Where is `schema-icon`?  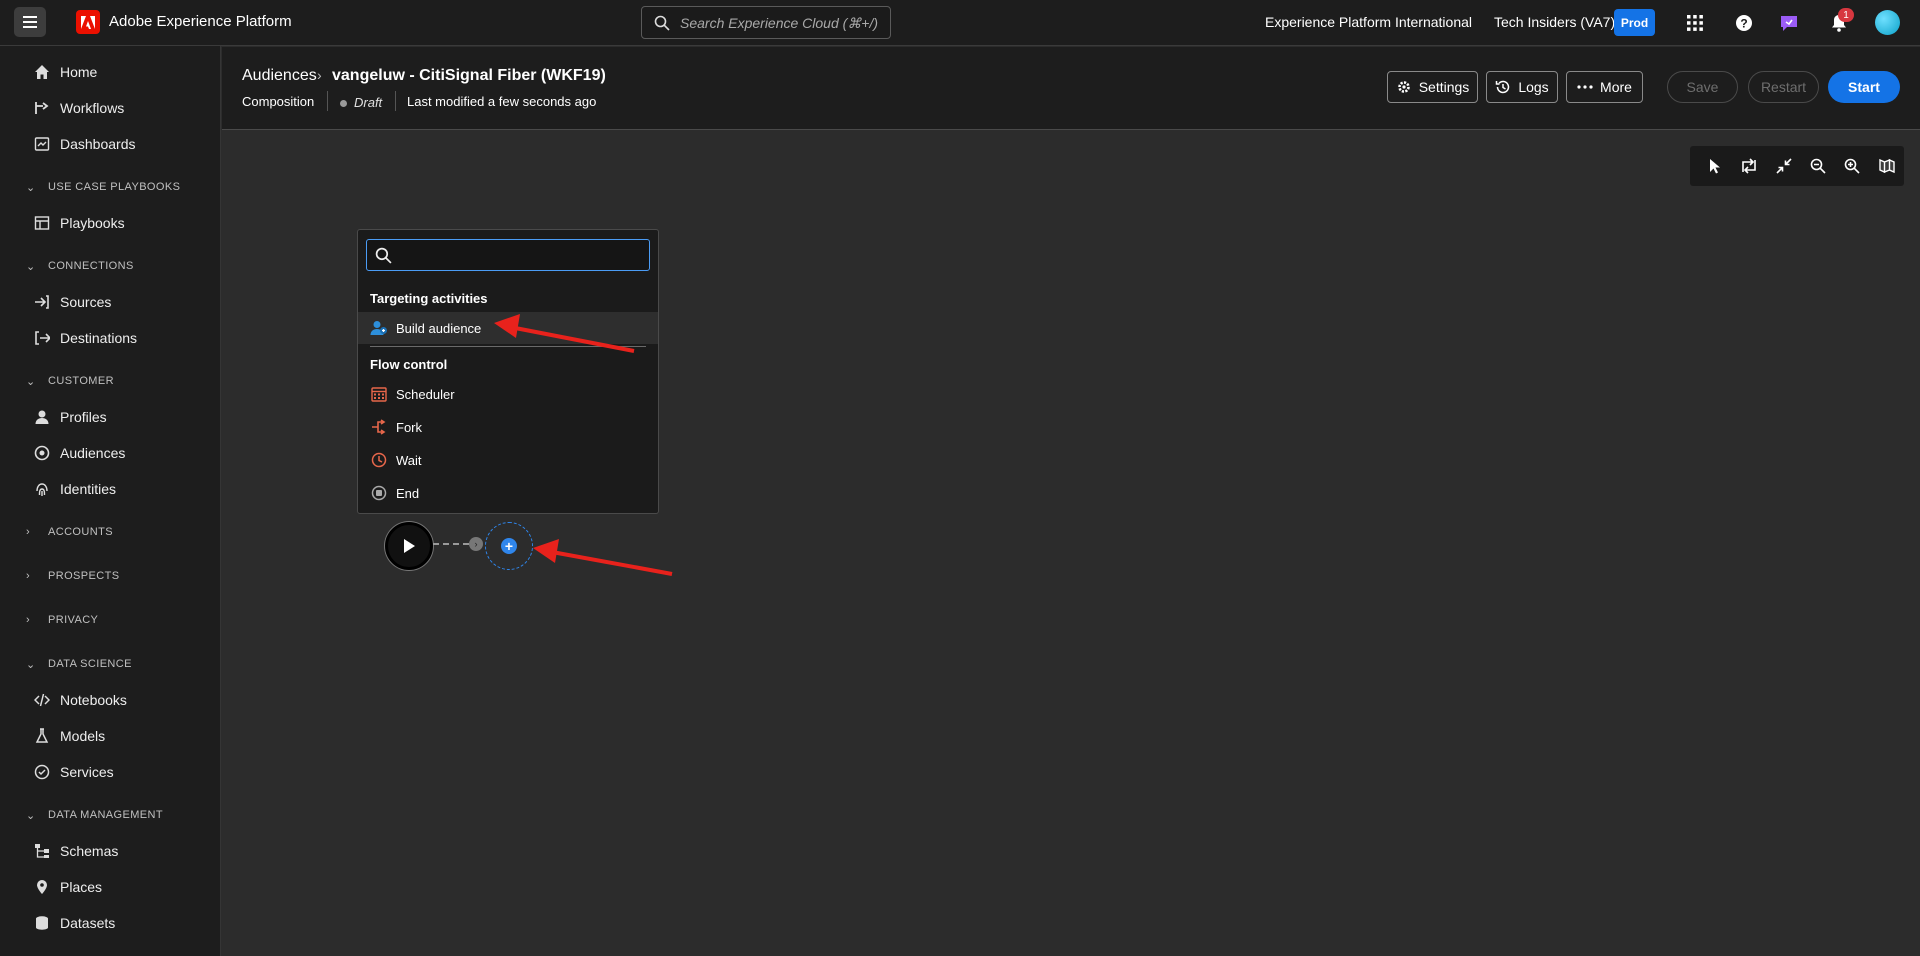 schema-icon is located at coordinates (42, 851).